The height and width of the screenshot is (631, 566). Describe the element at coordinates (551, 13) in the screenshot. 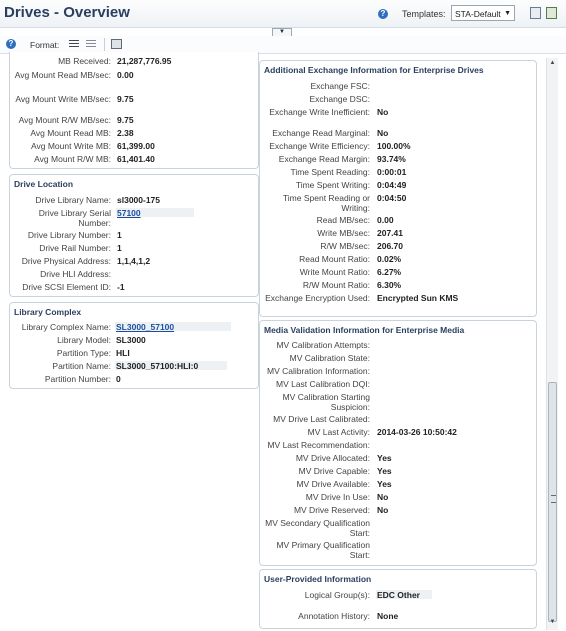

I see `manage-templates-icon` at that location.